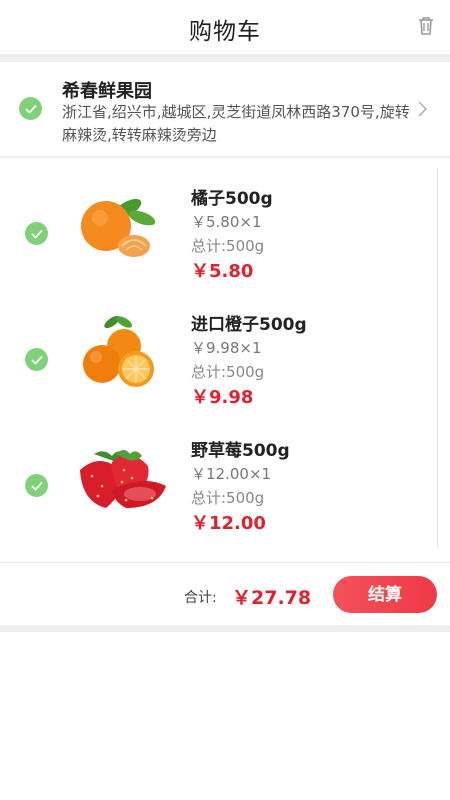 This screenshot has width=450, height=800. Describe the element at coordinates (118, 227) in the screenshot. I see `mandarin-orange-image` at that location.